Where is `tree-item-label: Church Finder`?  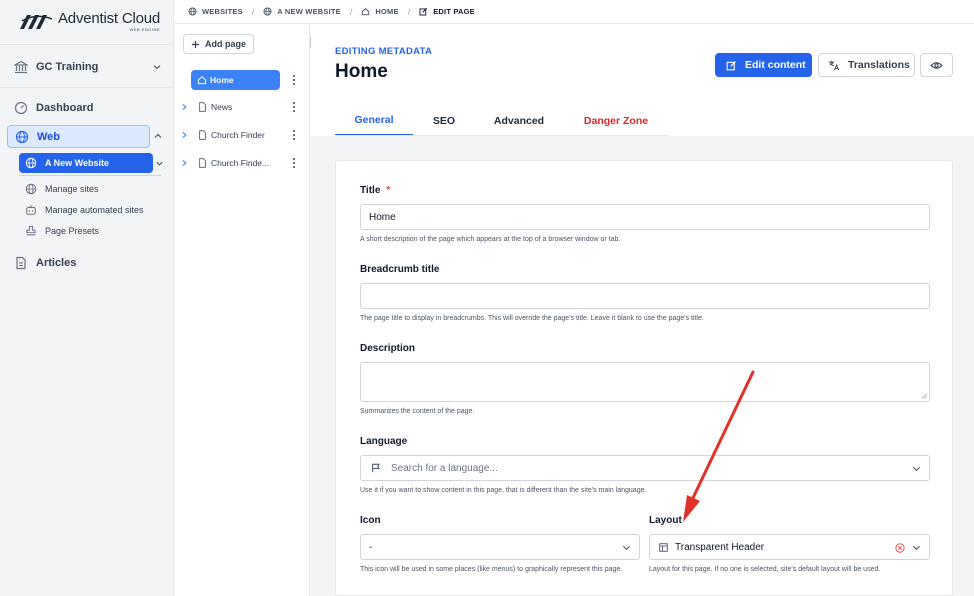 tree-item-label: Church Finder is located at coordinates (238, 135).